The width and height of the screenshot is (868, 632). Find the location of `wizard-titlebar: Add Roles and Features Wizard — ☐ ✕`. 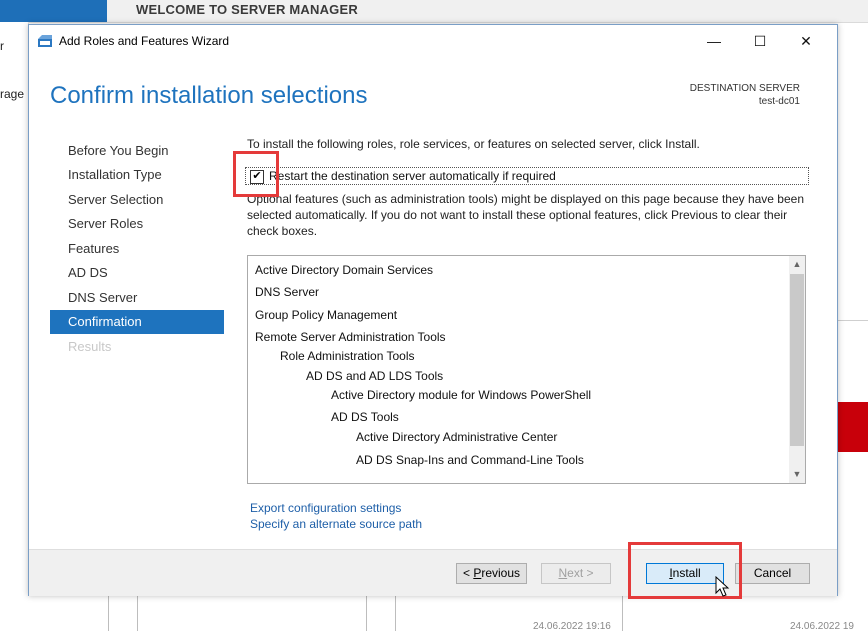

wizard-titlebar: Add Roles and Features Wizard — ☐ ✕ is located at coordinates (433, 41).